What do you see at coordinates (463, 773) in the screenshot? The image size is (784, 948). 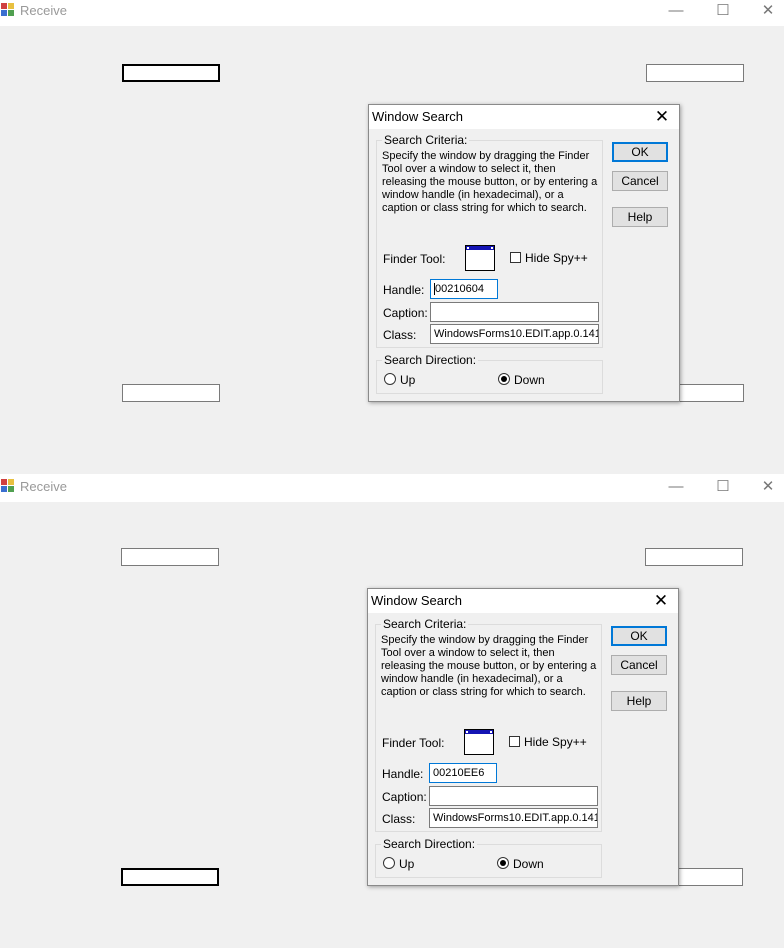 I see `handle-input: 00210EE6` at bounding box center [463, 773].